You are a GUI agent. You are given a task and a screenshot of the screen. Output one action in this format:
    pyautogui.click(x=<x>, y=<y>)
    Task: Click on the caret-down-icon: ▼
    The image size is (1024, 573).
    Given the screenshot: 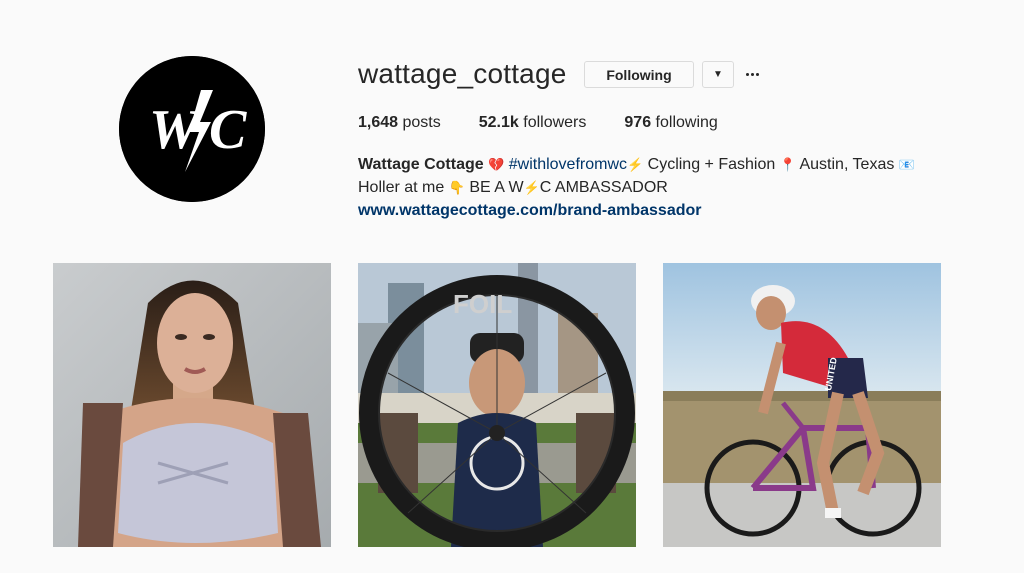 What is the action you would take?
    pyautogui.click(x=718, y=74)
    